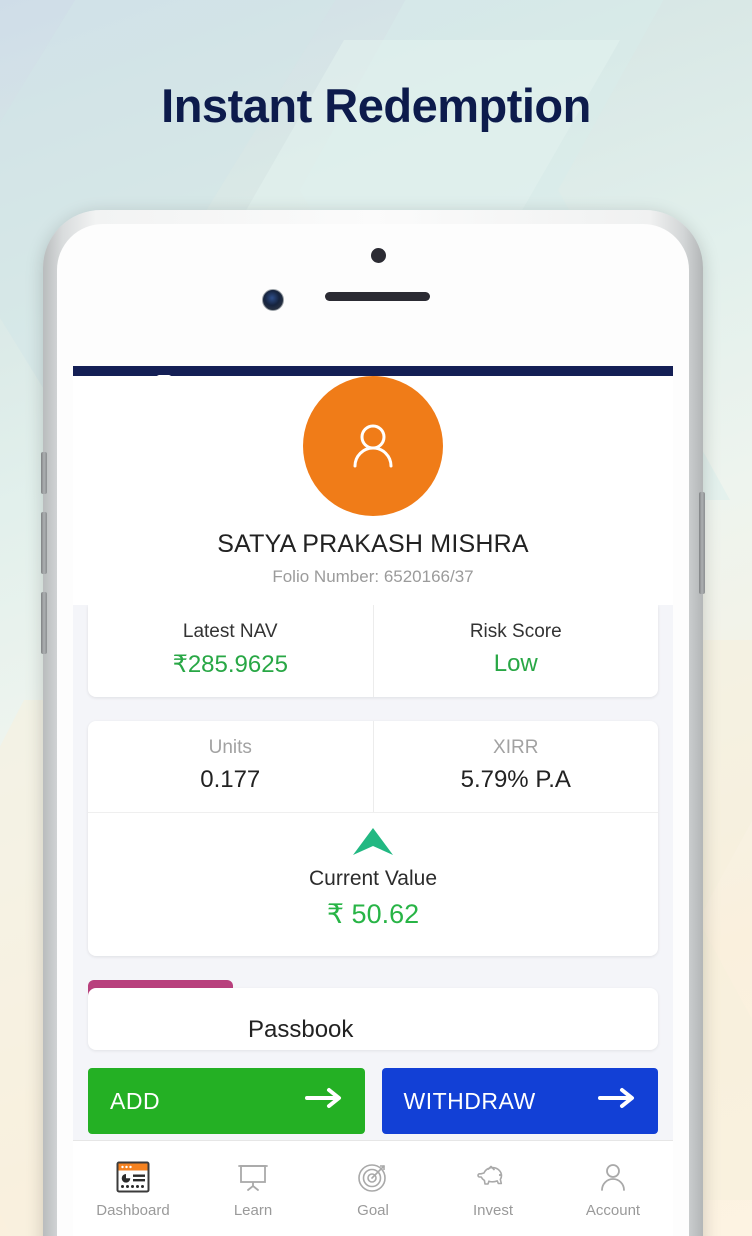  I want to click on status-bar-right: 100%, so click(614, 385).